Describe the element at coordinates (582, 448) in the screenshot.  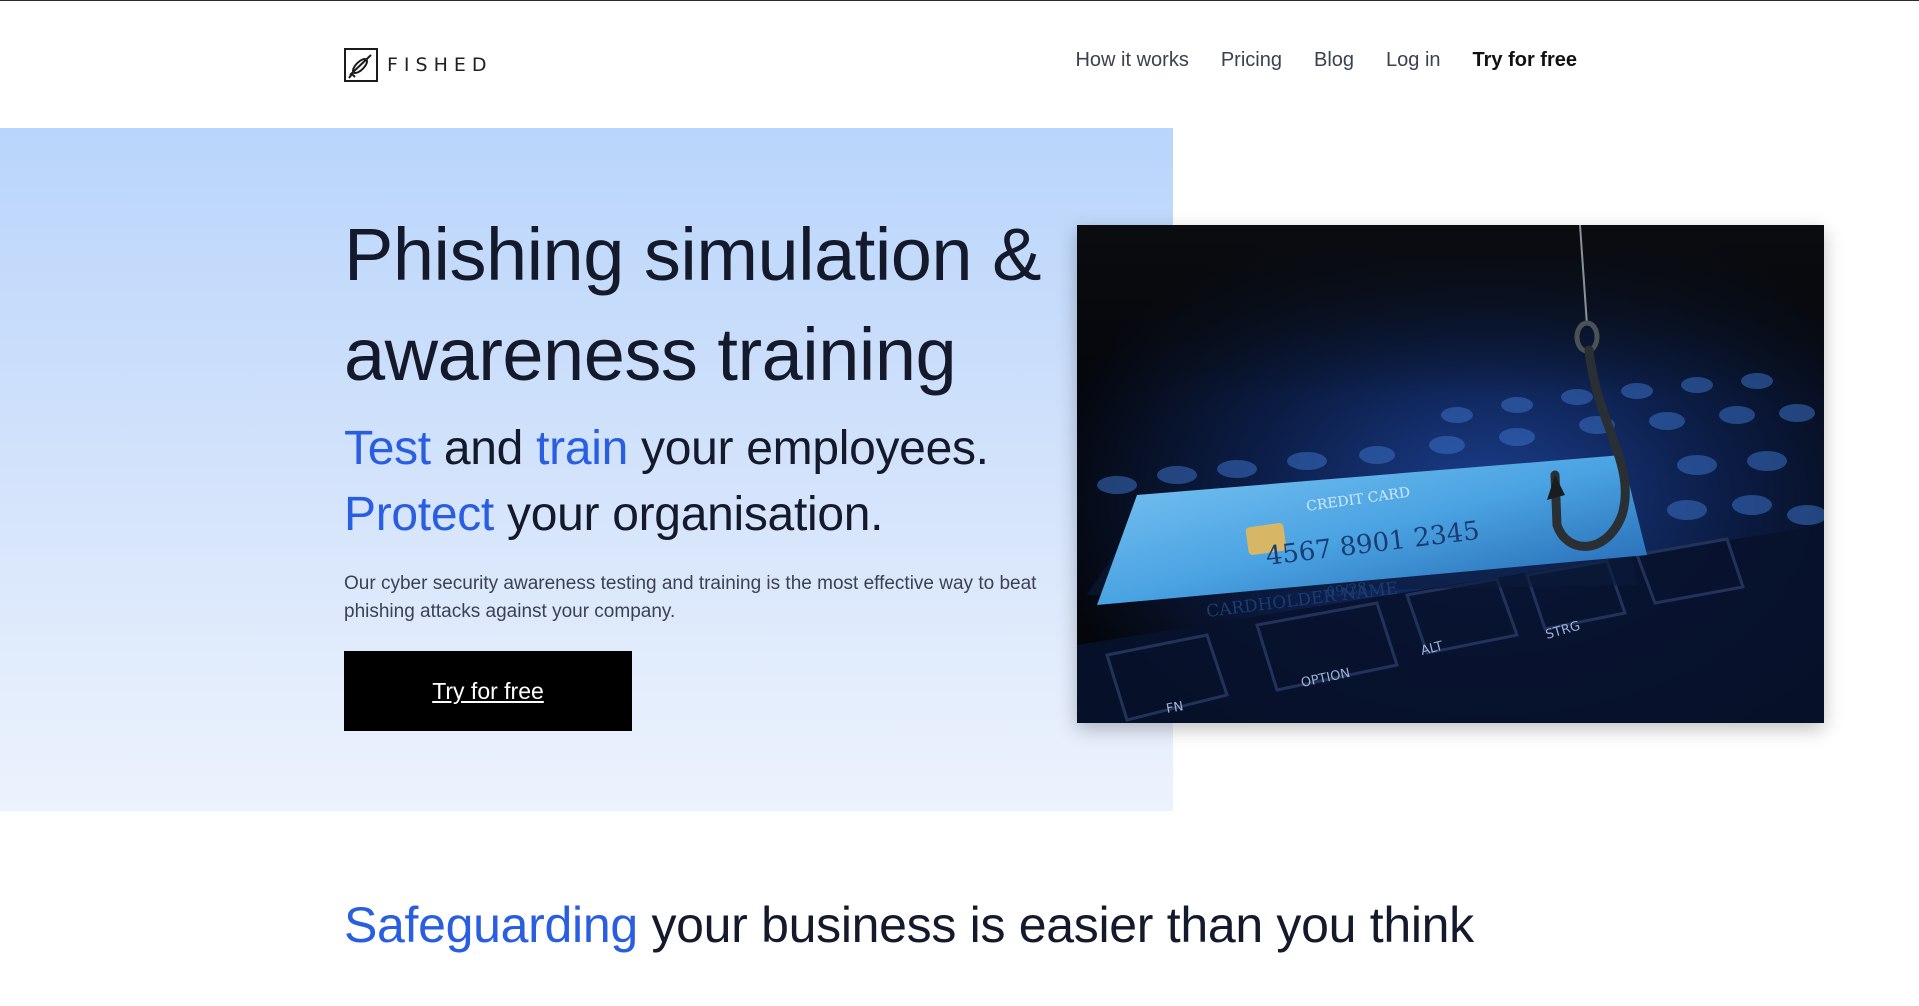
I see `accent-word-train: train` at that location.